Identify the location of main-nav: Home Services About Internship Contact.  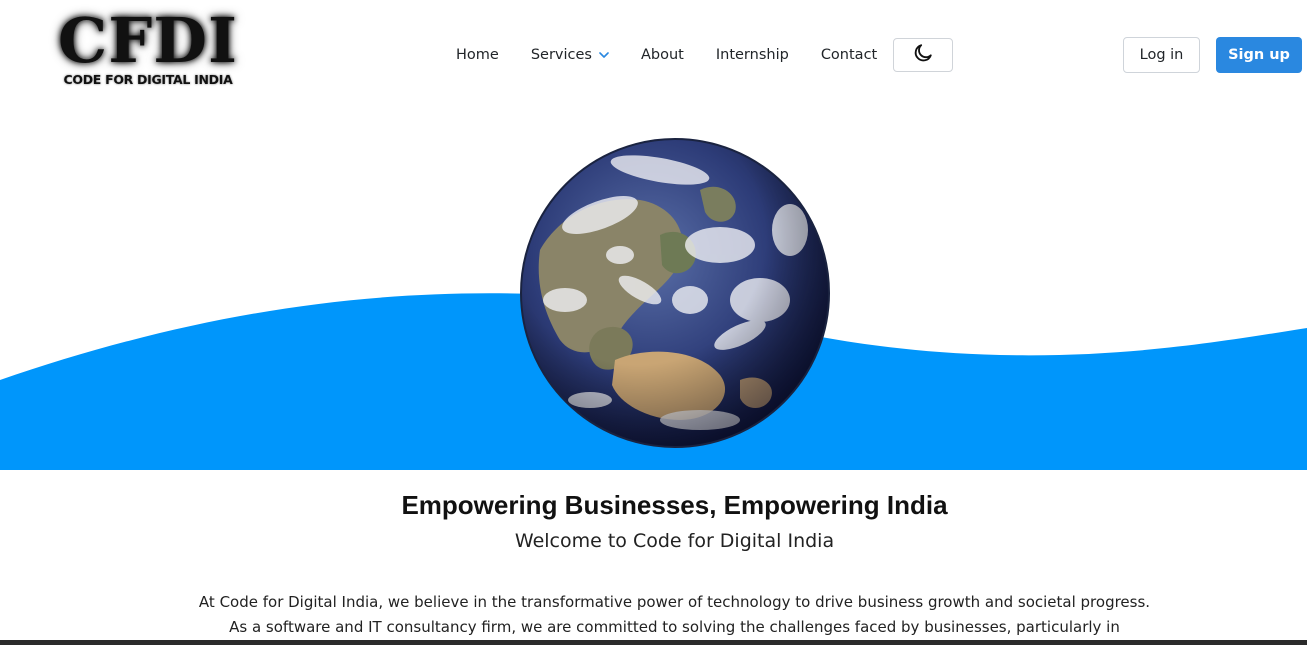
(697, 55).